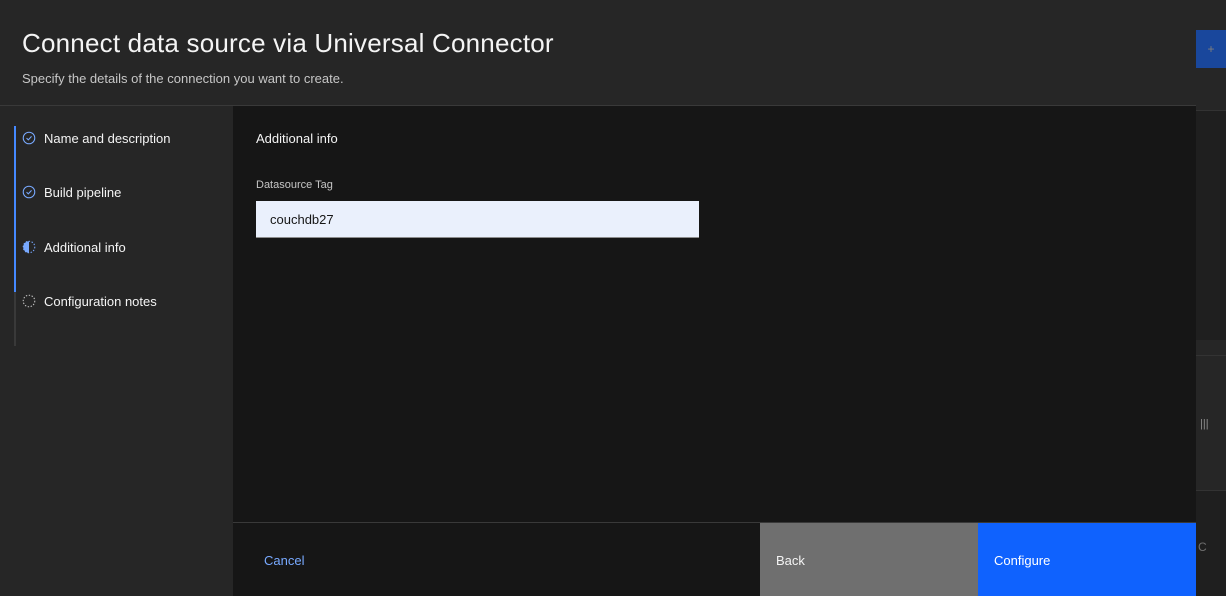 The width and height of the screenshot is (1226, 596). Describe the element at coordinates (100, 301) in the screenshot. I see `step-label: Configuration notes` at that location.